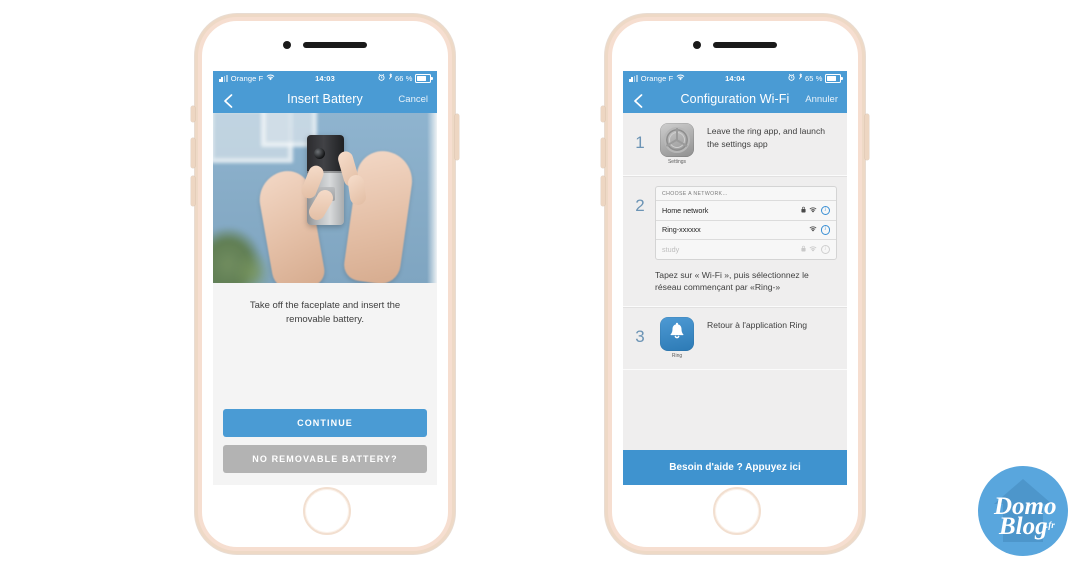 Image resolution: width=1080 pixels, height=568 pixels. I want to click on ring-app-icon-wrap: Ring, so click(677, 338).